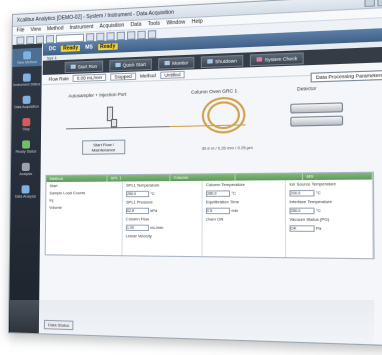  Describe the element at coordinates (370, 3) in the screenshot. I see `minimize-button` at that location.